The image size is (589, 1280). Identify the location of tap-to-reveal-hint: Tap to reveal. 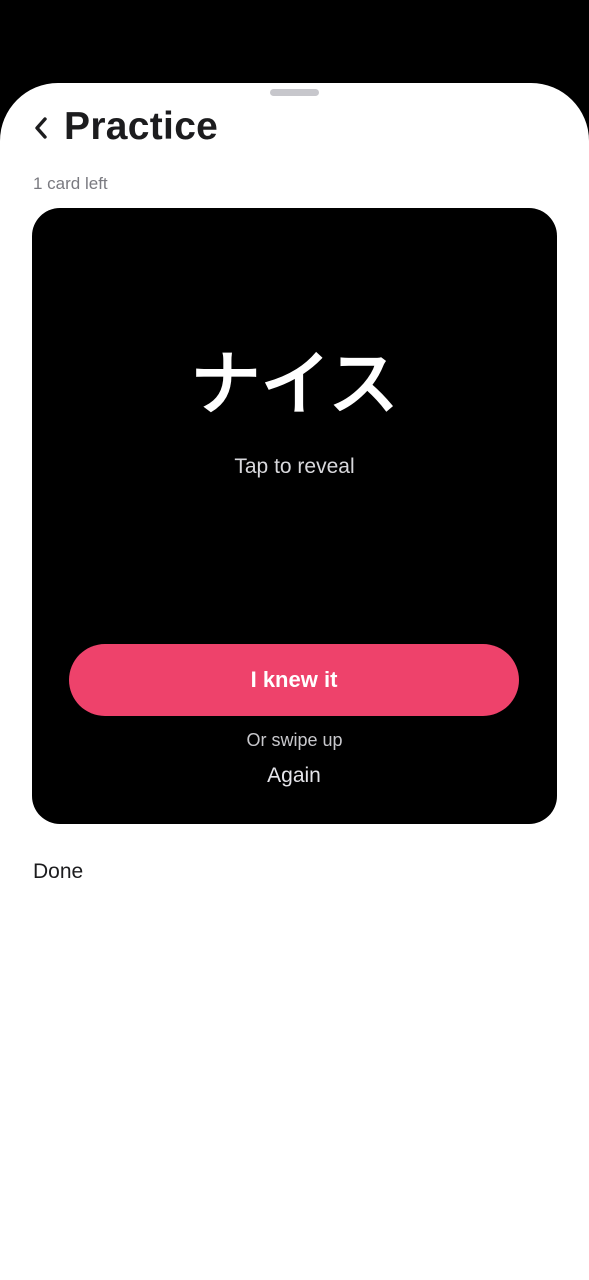
(294, 466).